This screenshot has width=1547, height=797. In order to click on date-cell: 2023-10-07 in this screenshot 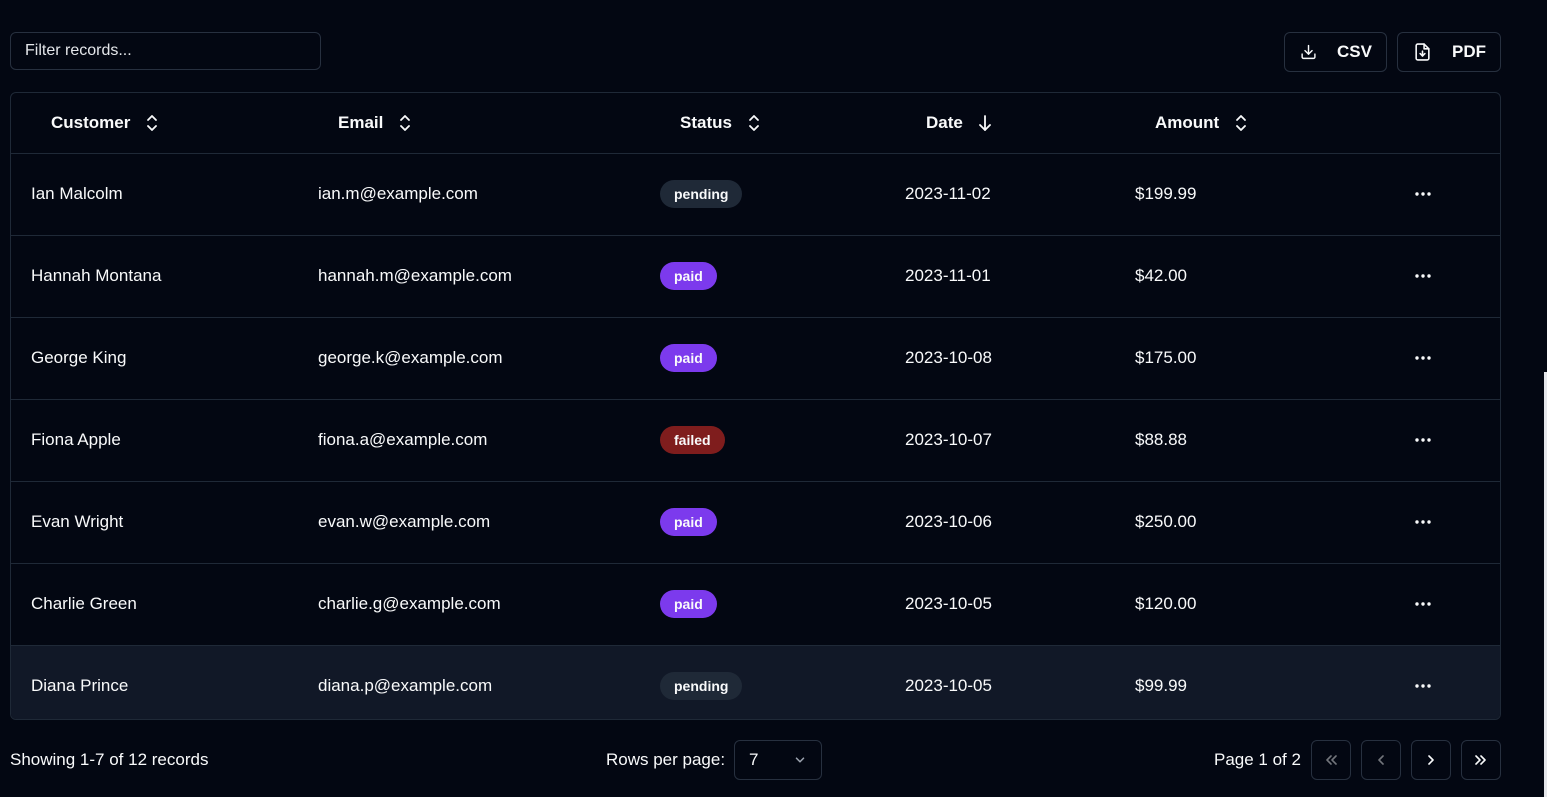, I will do `click(948, 439)`.